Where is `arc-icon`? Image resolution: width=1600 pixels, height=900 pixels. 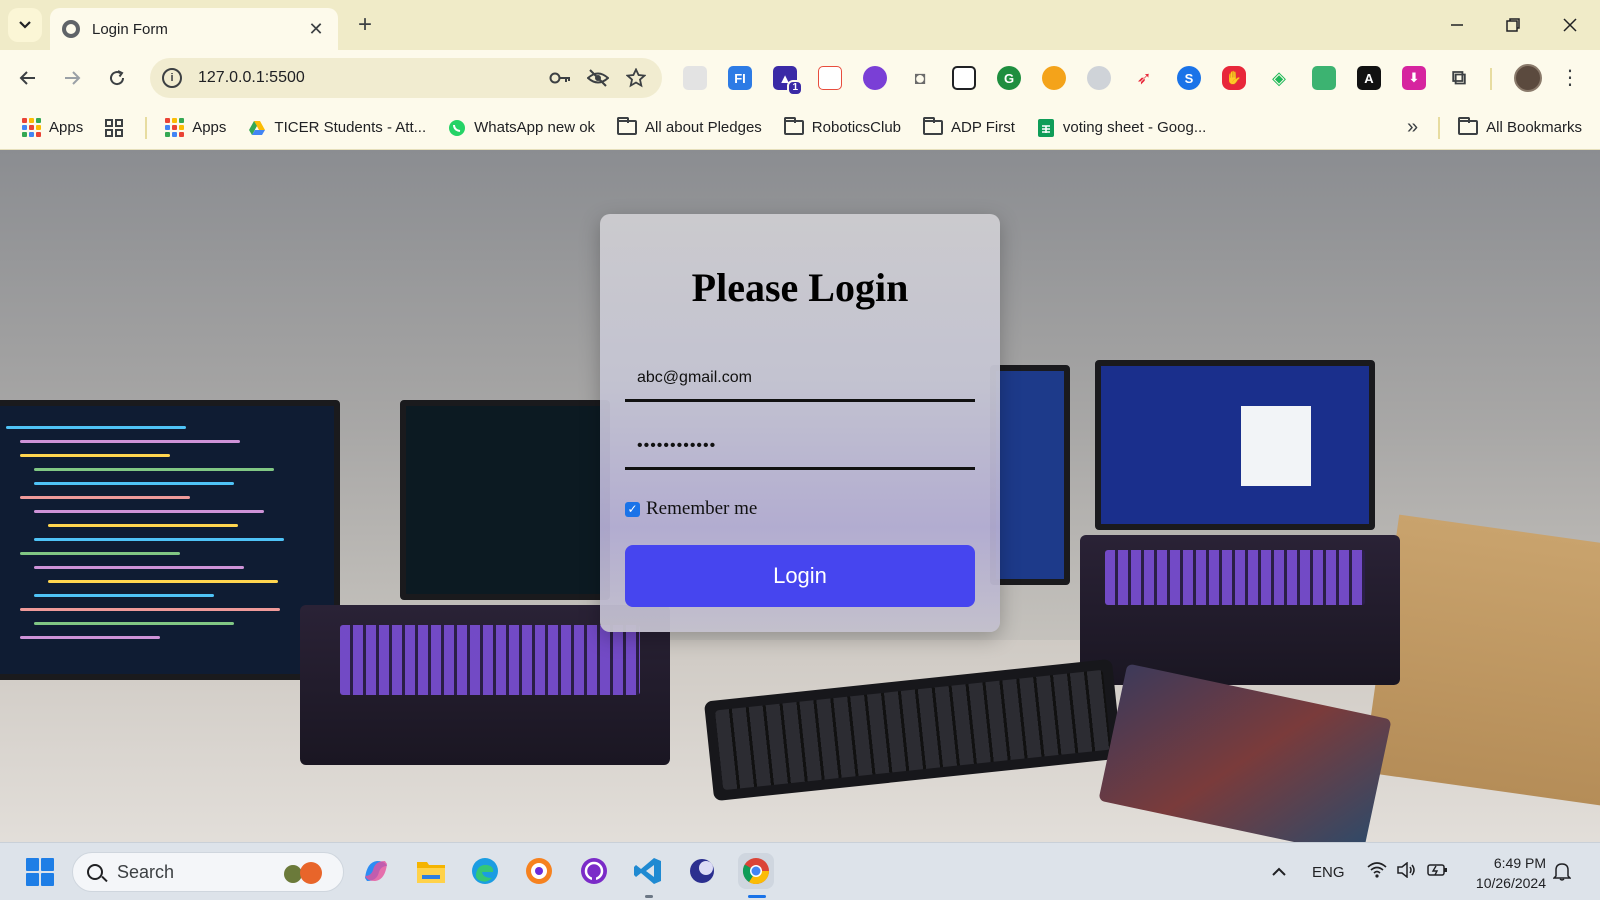 arc-icon is located at coordinates (702, 871).